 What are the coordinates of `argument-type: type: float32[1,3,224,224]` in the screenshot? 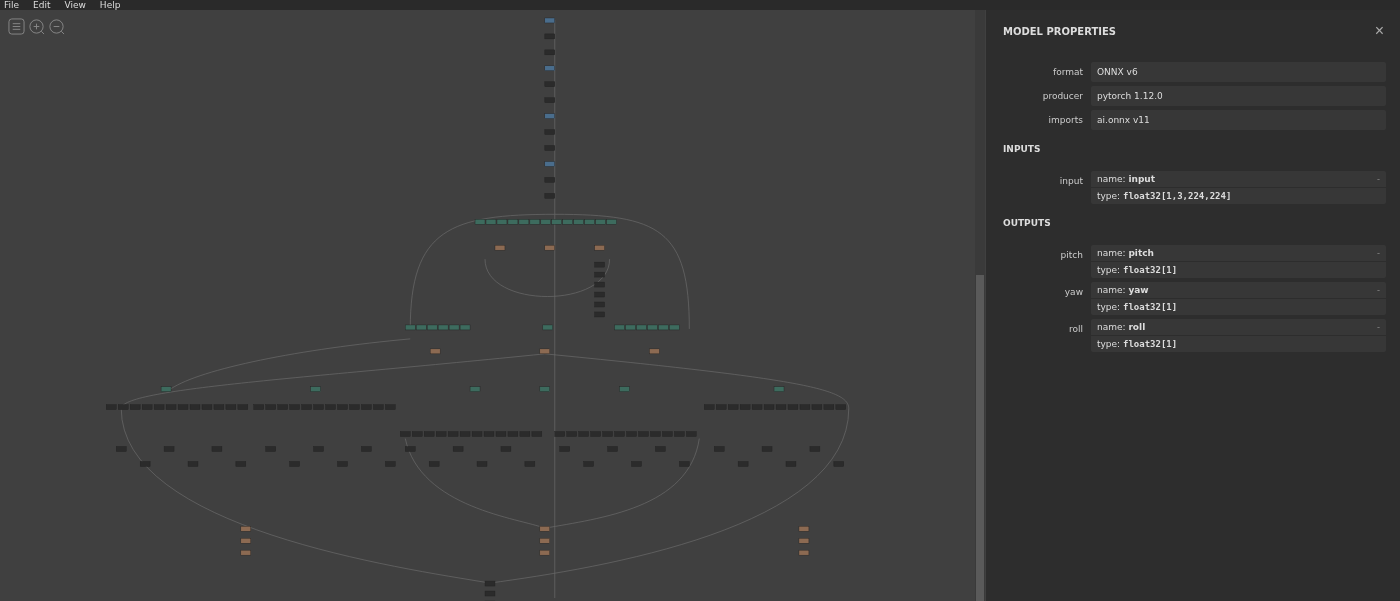 It's located at (1164, 196).